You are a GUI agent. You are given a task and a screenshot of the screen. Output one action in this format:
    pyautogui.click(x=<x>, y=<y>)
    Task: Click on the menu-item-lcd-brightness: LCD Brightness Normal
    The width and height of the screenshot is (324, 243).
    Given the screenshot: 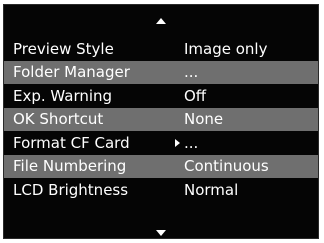 What is the action you would take?
    pyautogui.click(x=161, y=190)
    